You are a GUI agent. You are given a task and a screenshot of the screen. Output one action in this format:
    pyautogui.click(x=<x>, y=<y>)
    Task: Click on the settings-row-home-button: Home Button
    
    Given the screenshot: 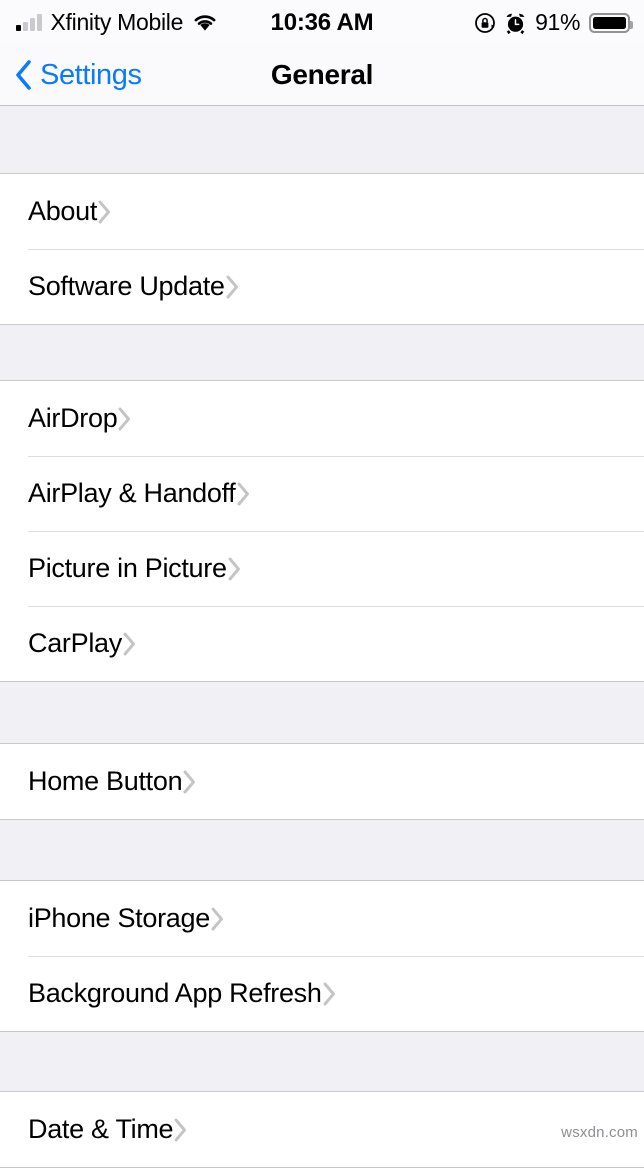 What is the action you would take?
    pyautogui.click(x=322, y=781)
    